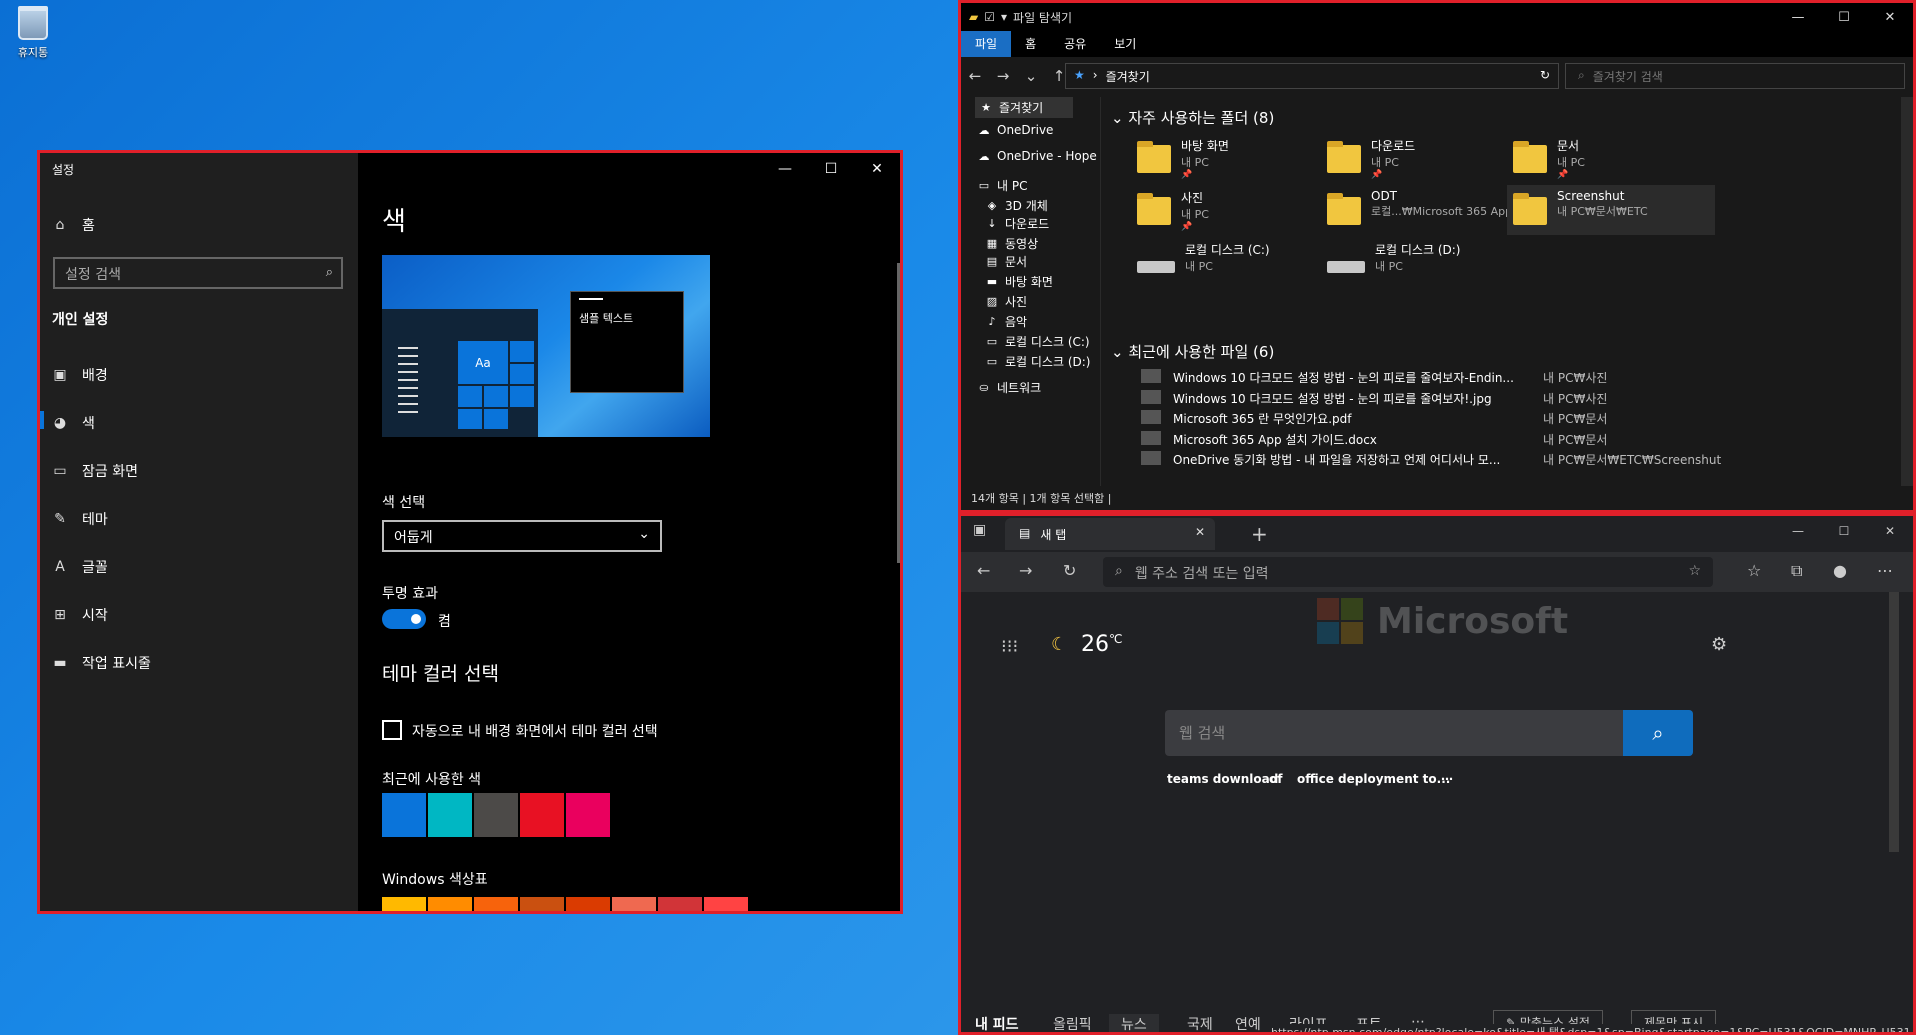  Describe the element at coordinates (1235, 210) in the screenshot. I see `folder-tile: 사진 내 PC 📌` at that location.